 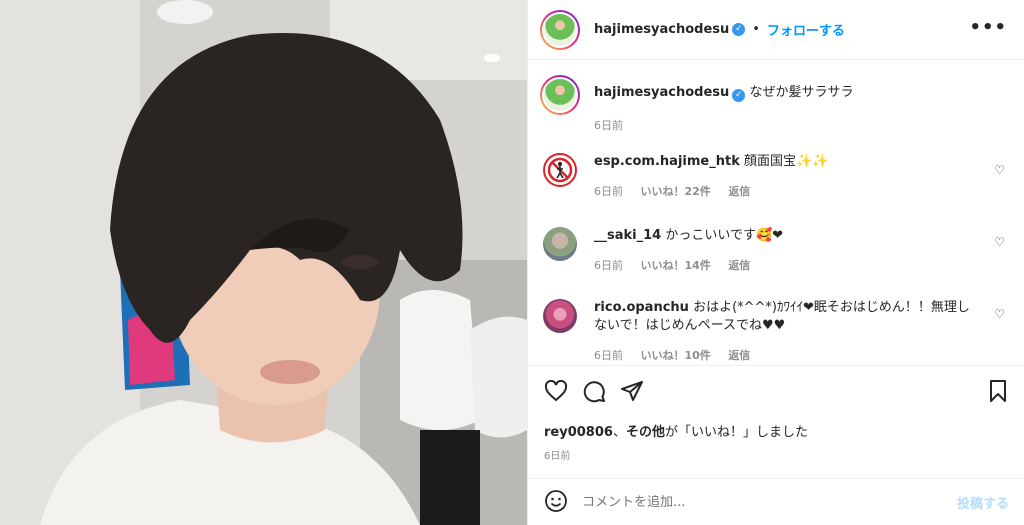 I want to click on author-username: hajimesyachodesu, so click(x=661, y=29).